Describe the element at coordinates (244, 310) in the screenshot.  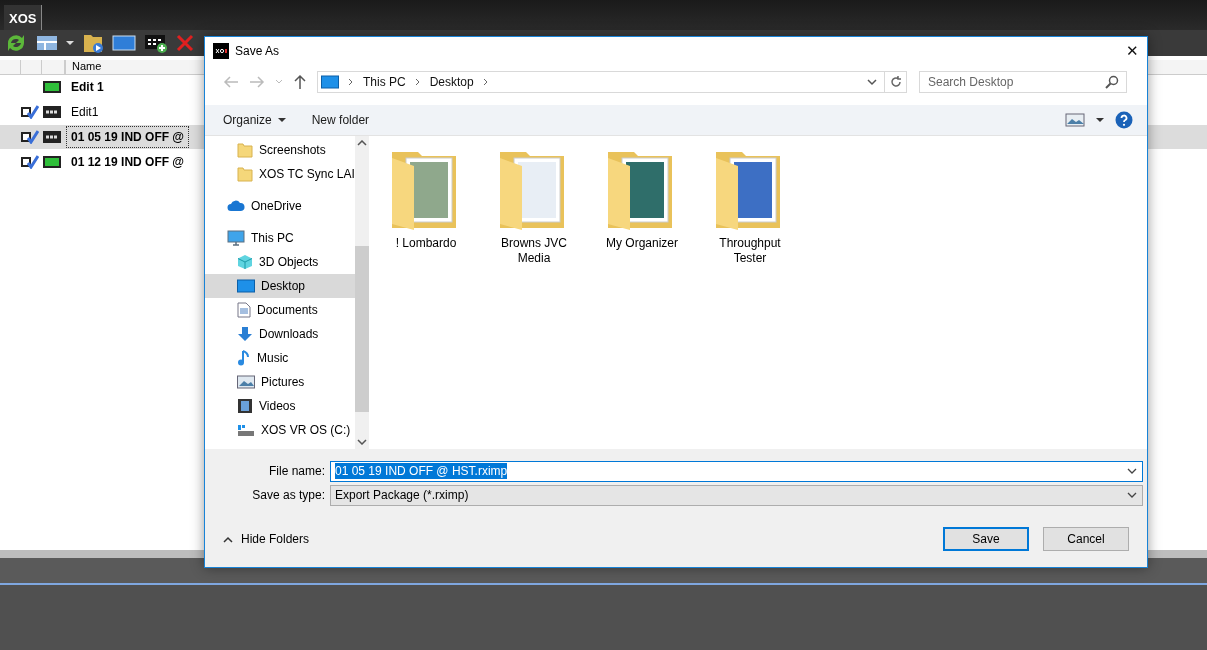
I see `document-icon` at that location.